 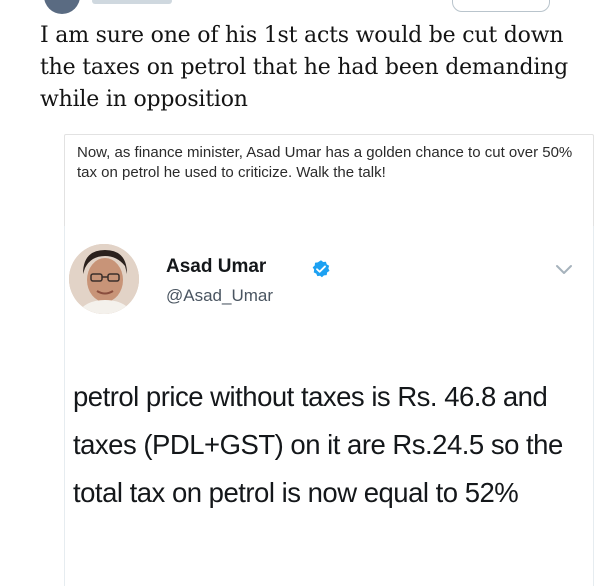 What do you see at coordinates (219, 296) in the screenshot?
I see `author-handle: @Asad_Umar` at bounding box center [219, 296].